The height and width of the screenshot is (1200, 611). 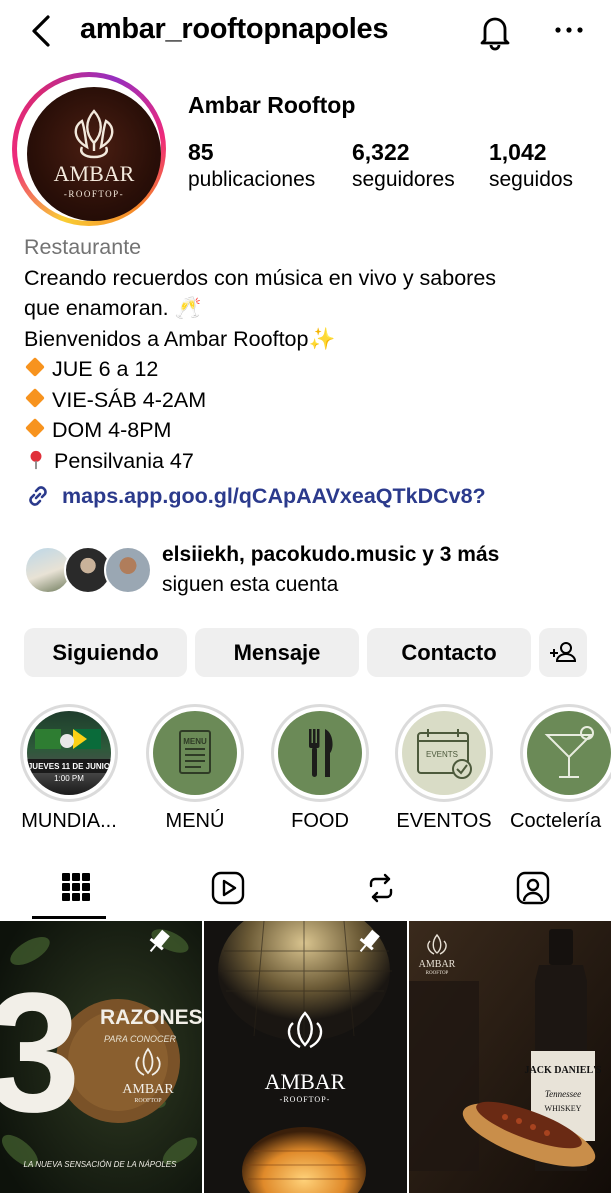 What do you see at coordinates (531, 166) in the screenshot?
I see `following-count: 1,042 seguidos` at bounding box center [531, 166].